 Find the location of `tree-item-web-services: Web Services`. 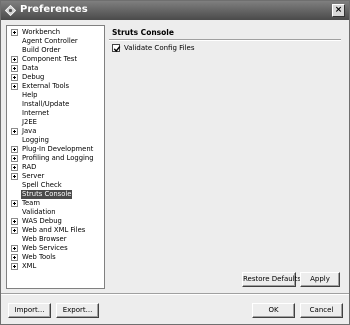

tree-item-web-services: Web Services is located at coordinates (55, 248).